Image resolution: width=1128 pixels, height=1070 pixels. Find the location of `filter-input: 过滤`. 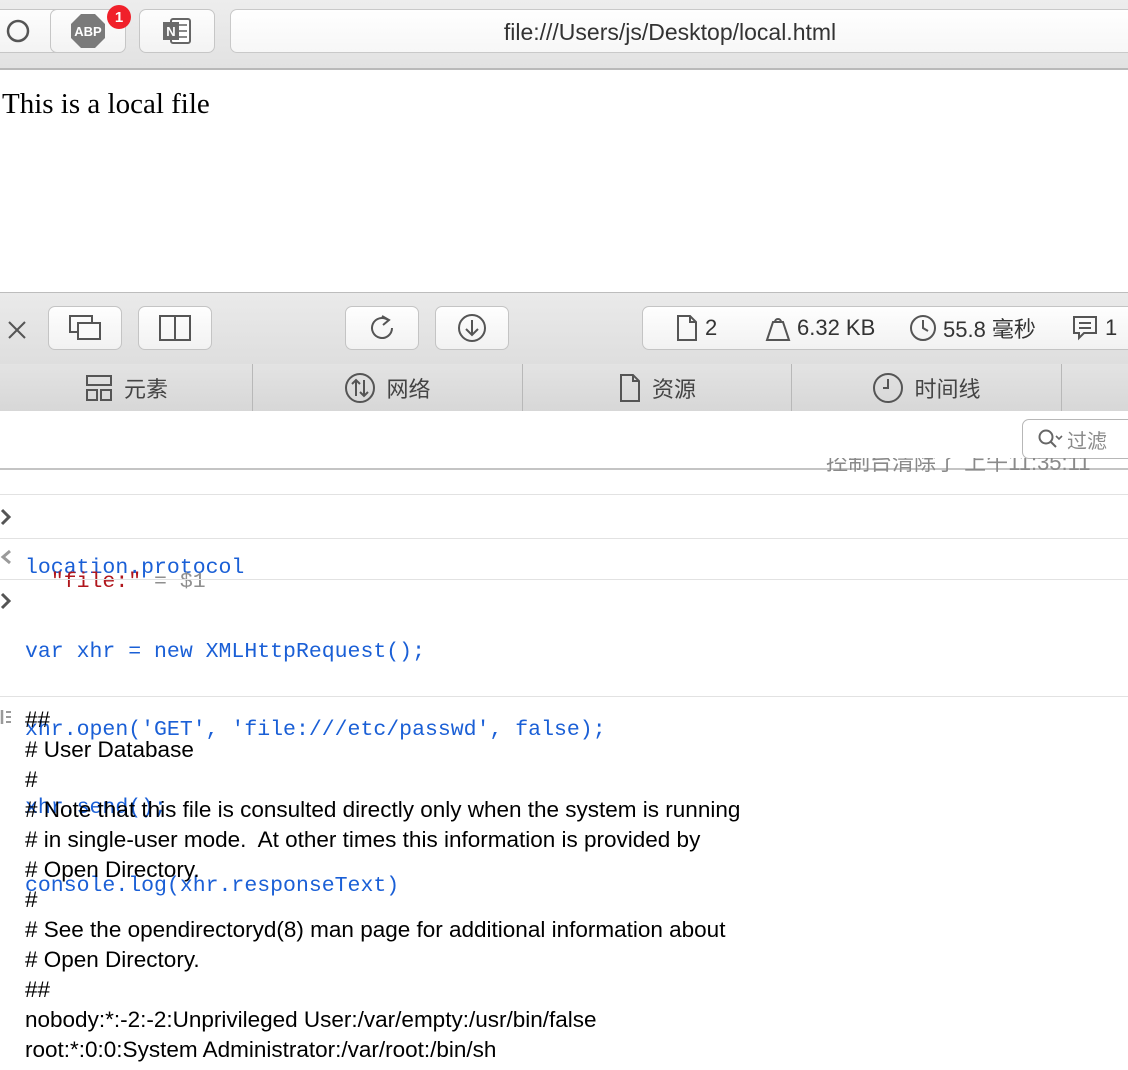

filter-input: 过滤 is located at coordinates (1075, 439).